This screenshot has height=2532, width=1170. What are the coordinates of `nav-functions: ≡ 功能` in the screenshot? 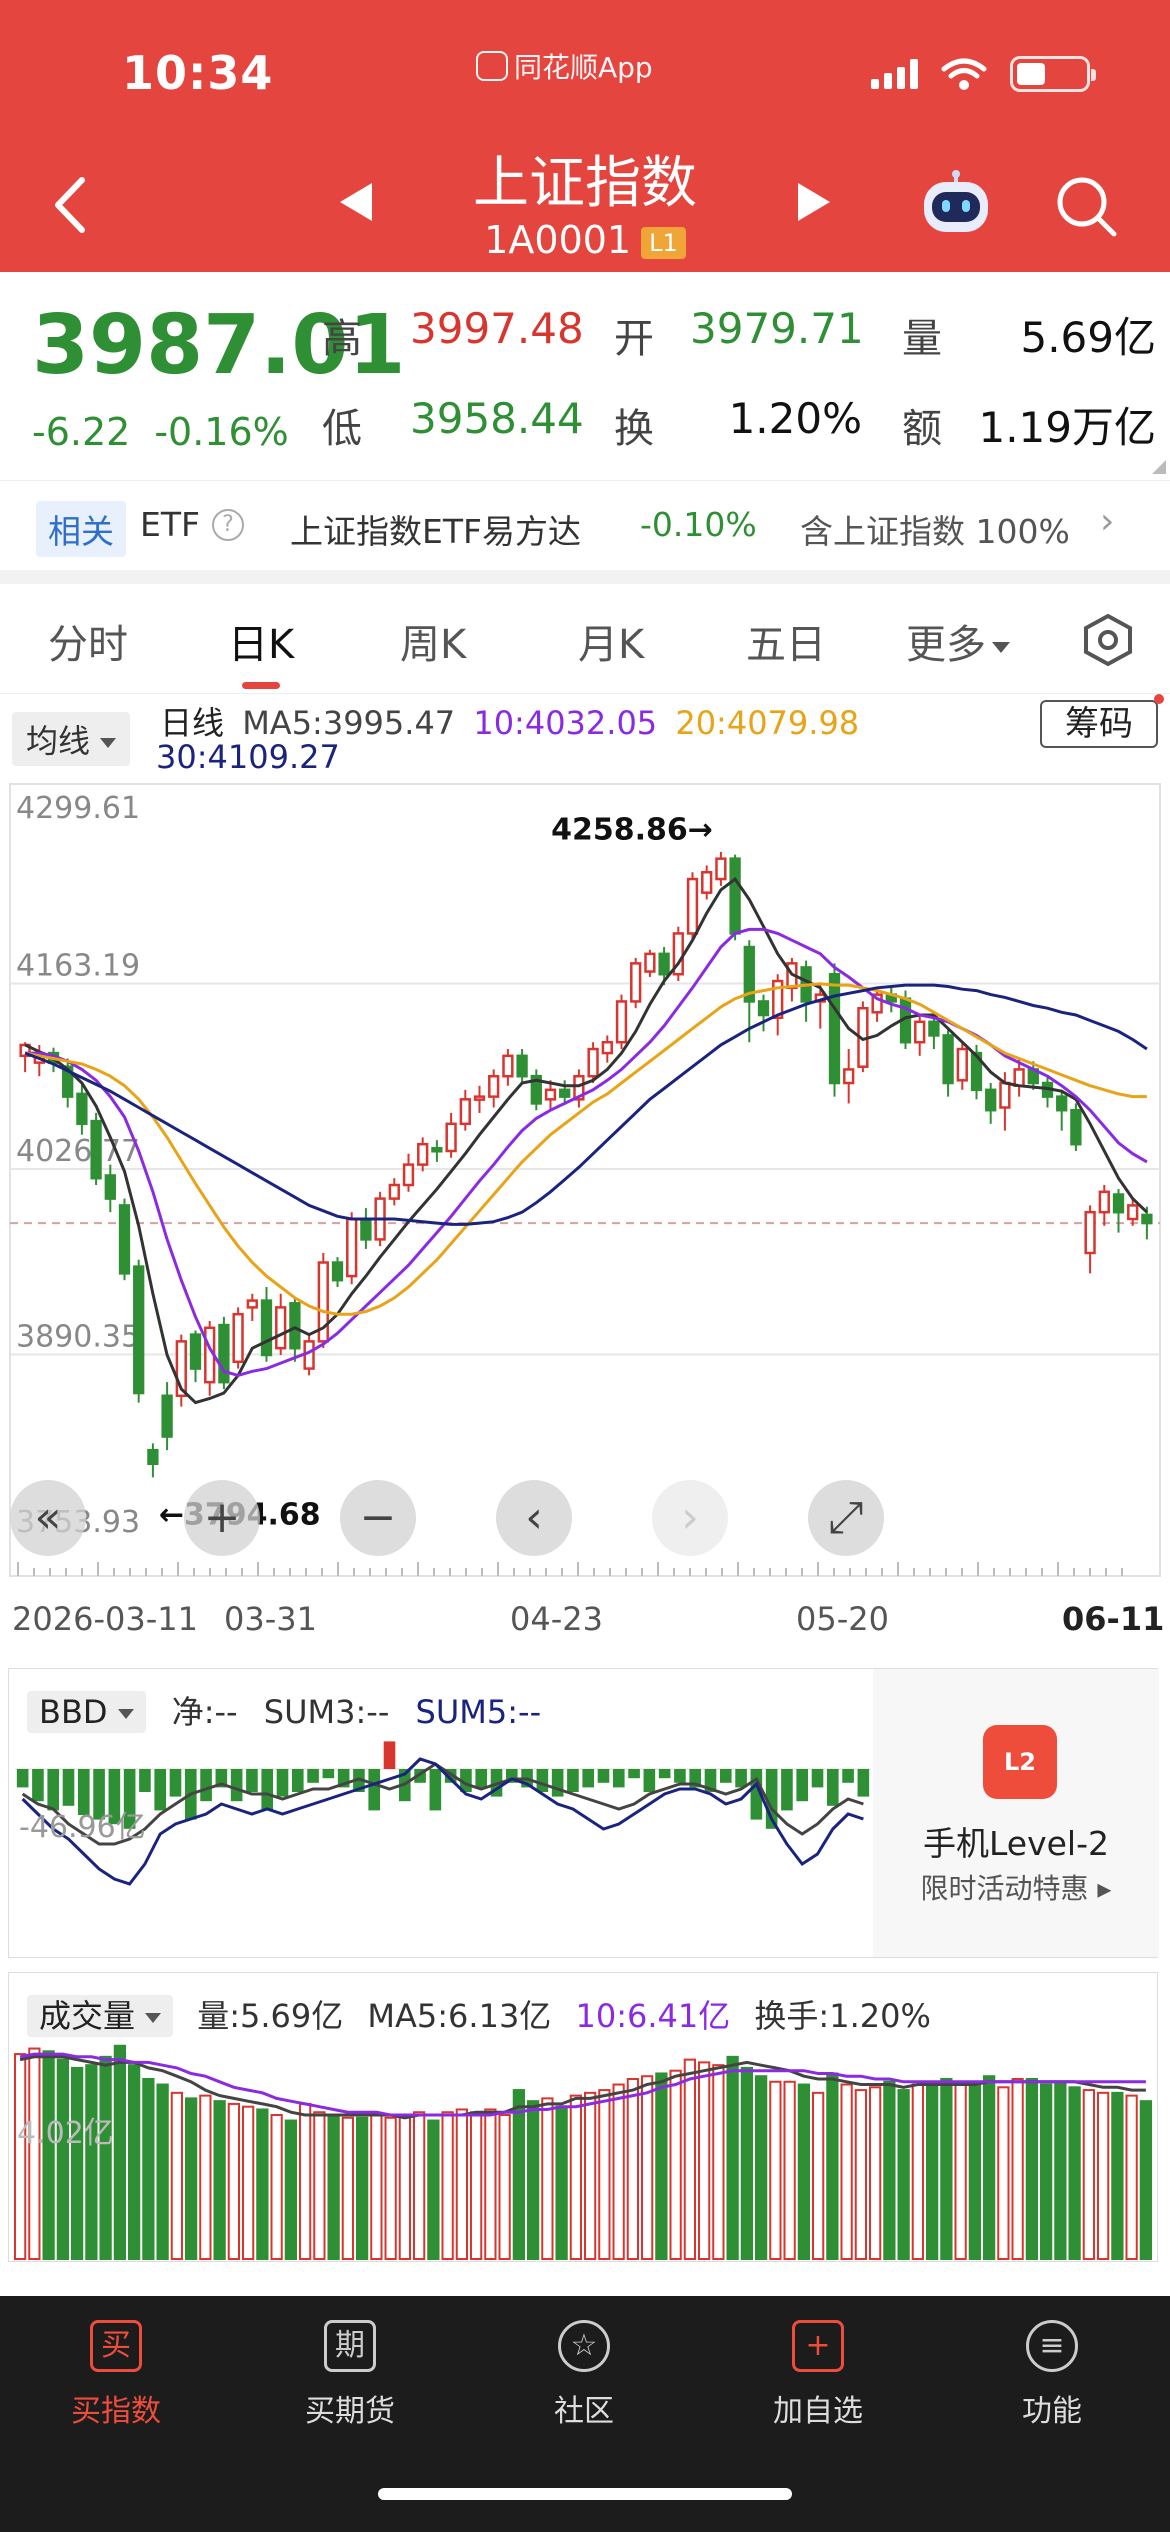 It's located at (1052, 2375).